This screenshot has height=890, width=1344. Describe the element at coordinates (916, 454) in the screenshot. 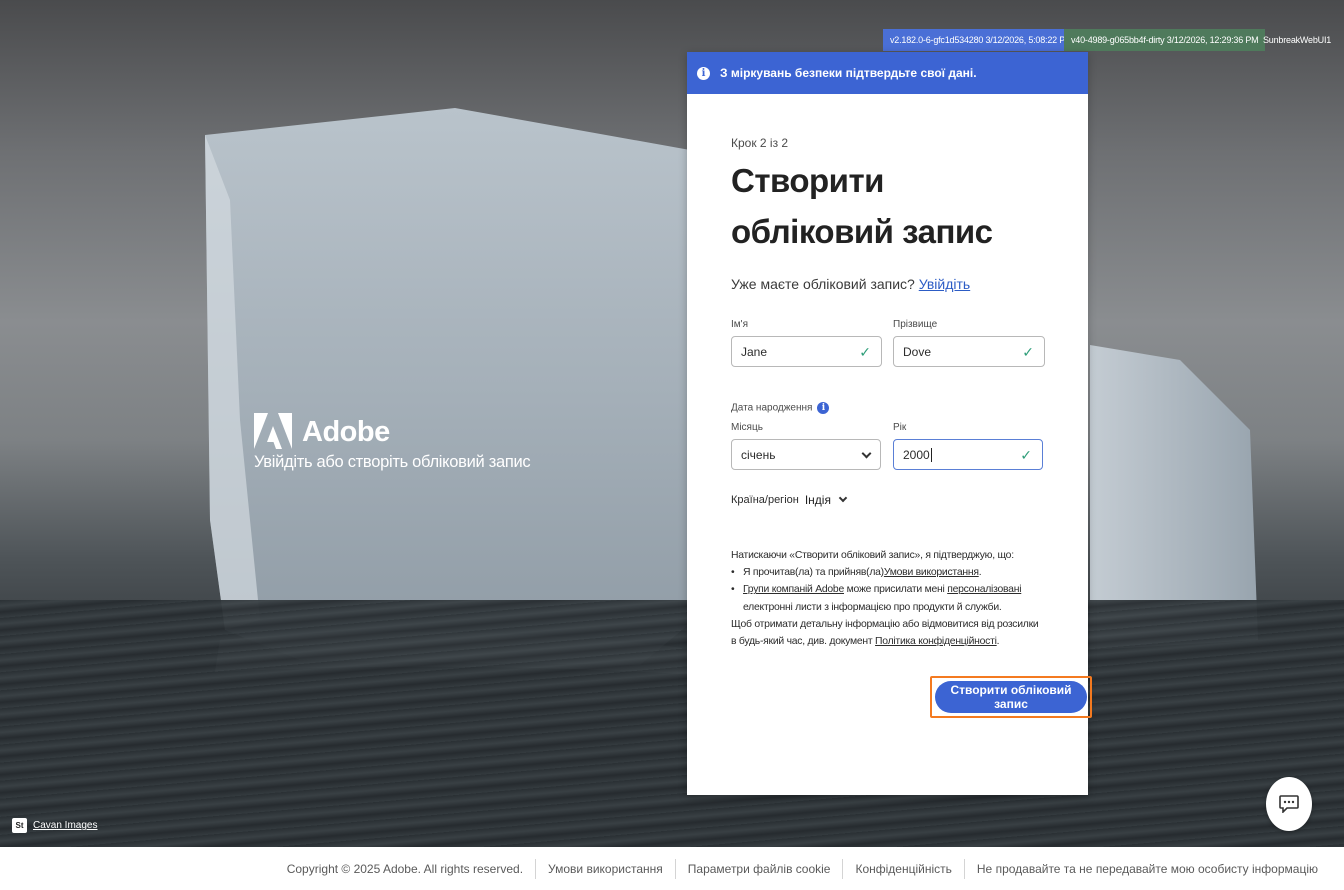

I see `year-value: 2000` at that location.